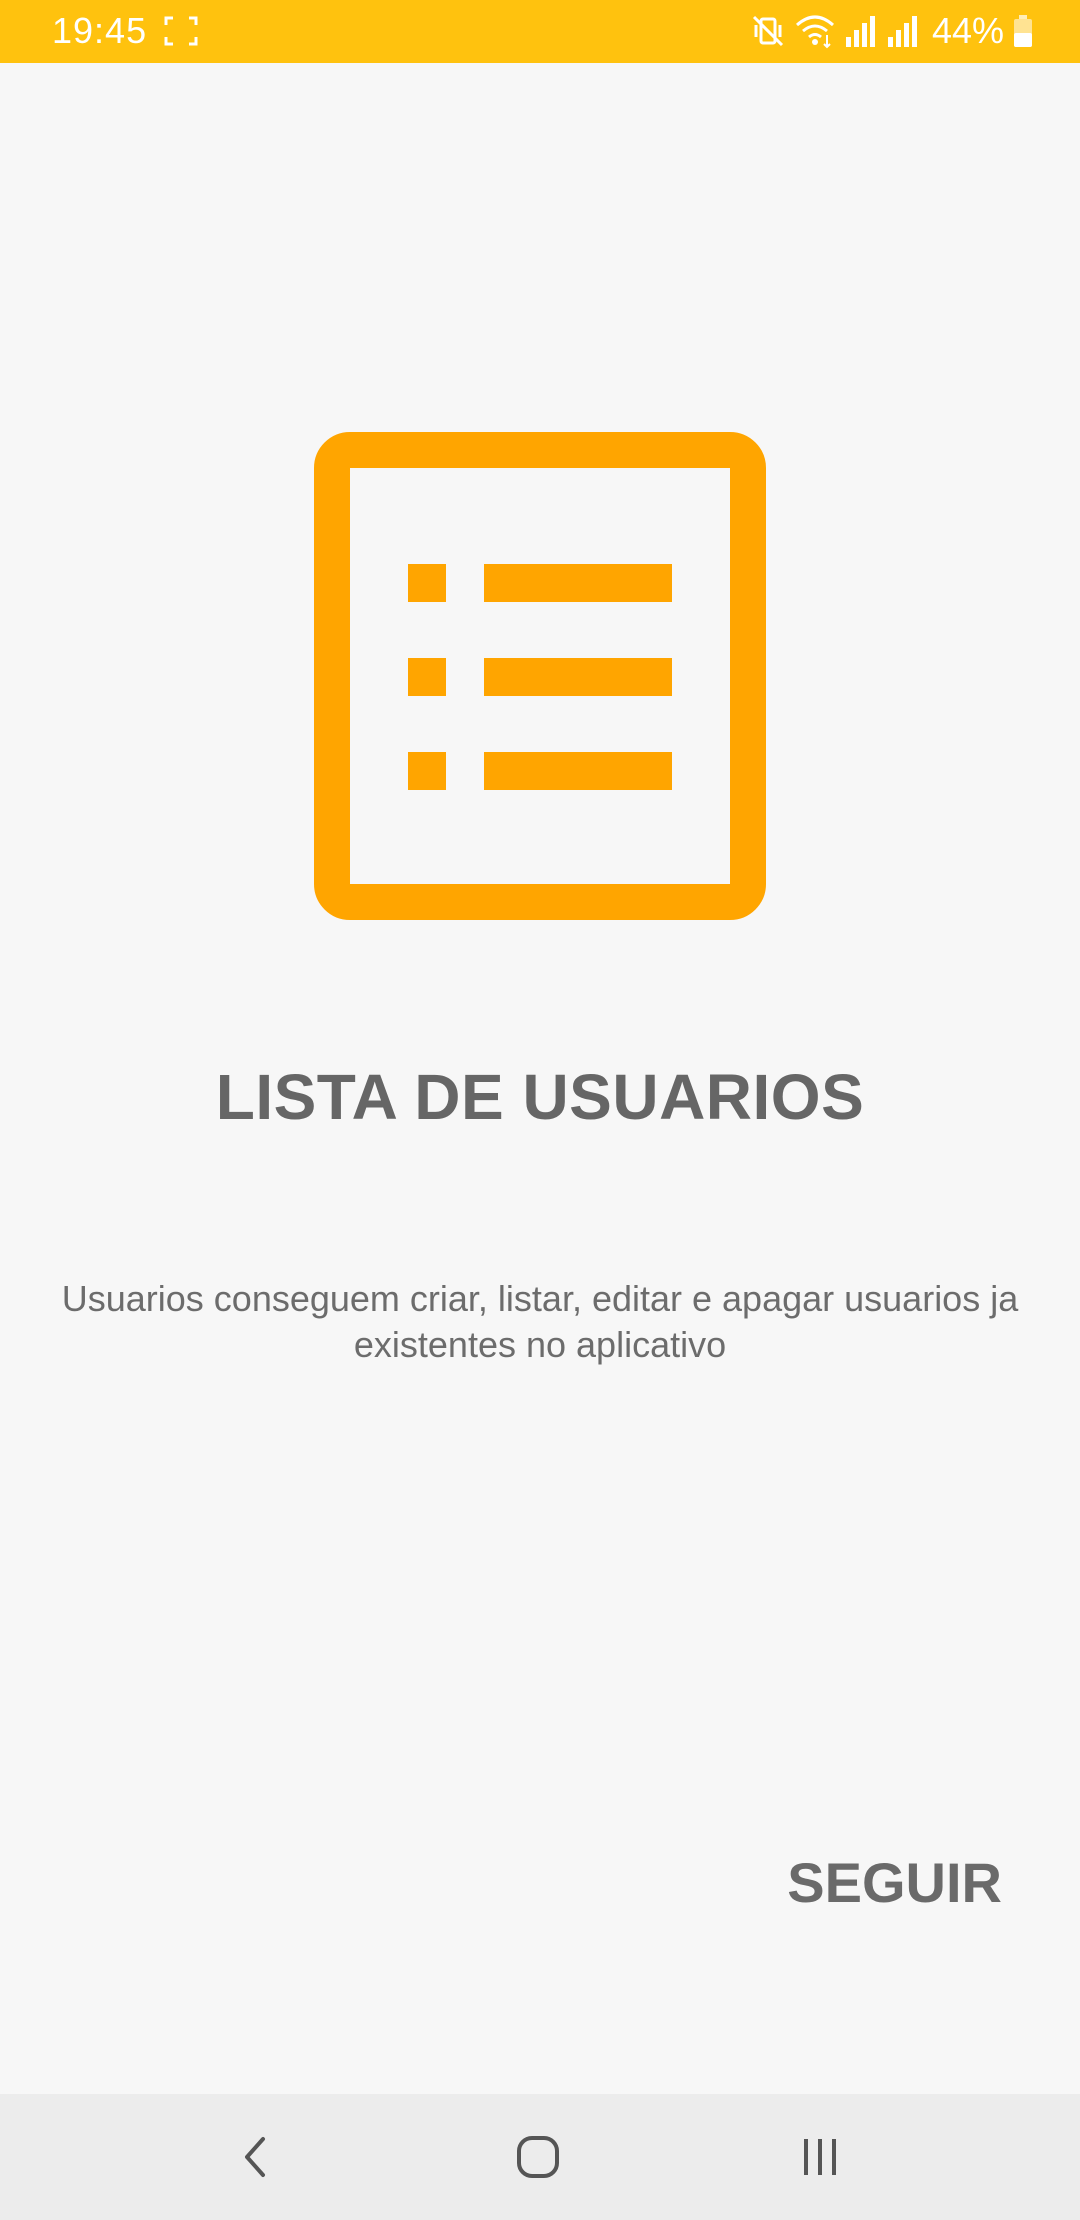 Image resolution: width=1080 pixels, height=2220 pixels. I want to click on home-icon, so click(538, 2157).